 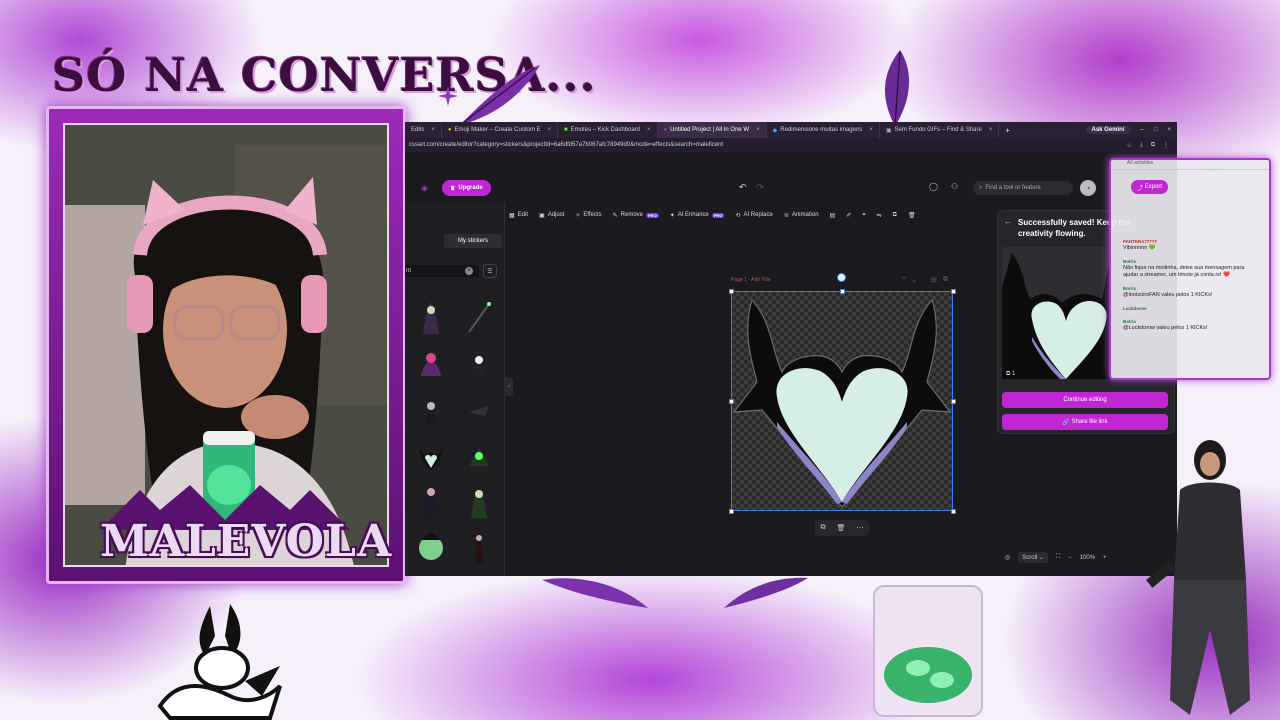 What do you see at coordinates (1087, 558) in the screenshot?
I see `zoom-level: 100%` at bounding box center [1087, 558].